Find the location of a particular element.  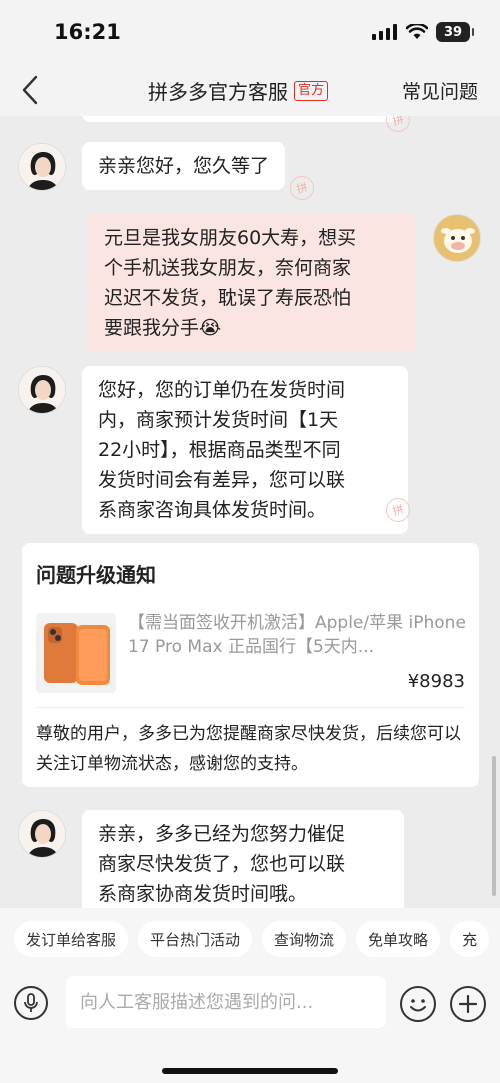

emoji-button is located at coordinates (418, 1004).